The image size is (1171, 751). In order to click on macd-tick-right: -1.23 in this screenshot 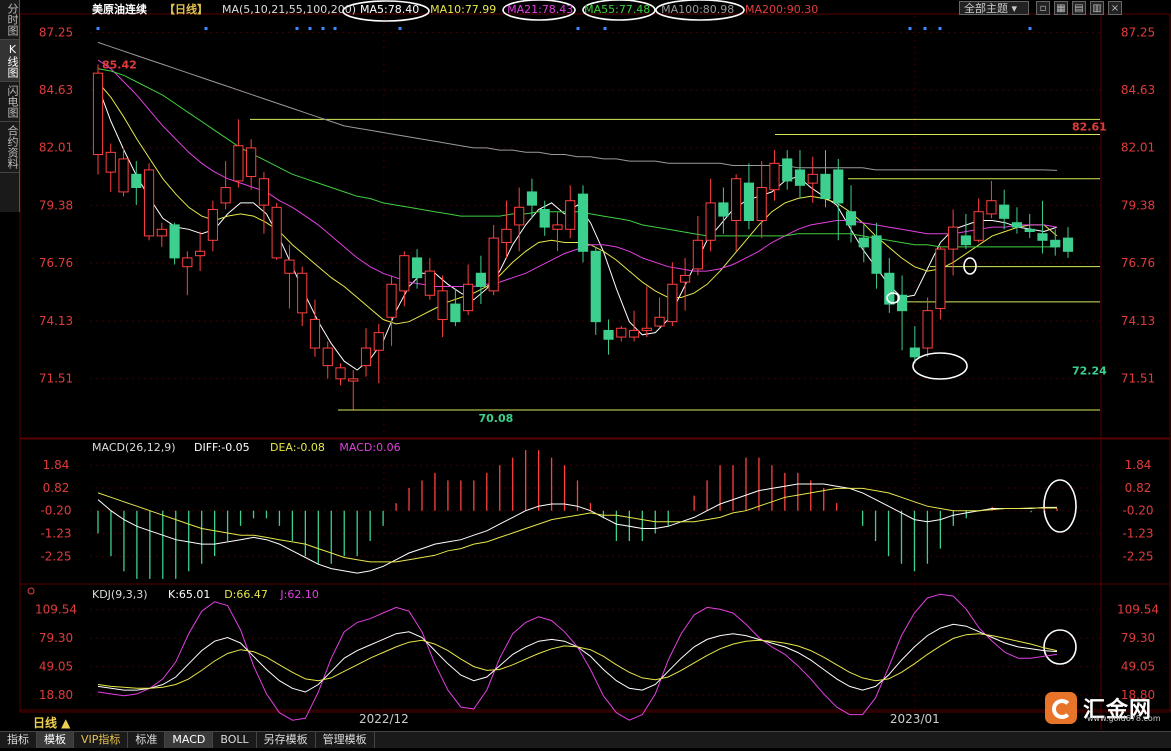, I will do `click(1137, 534)`.